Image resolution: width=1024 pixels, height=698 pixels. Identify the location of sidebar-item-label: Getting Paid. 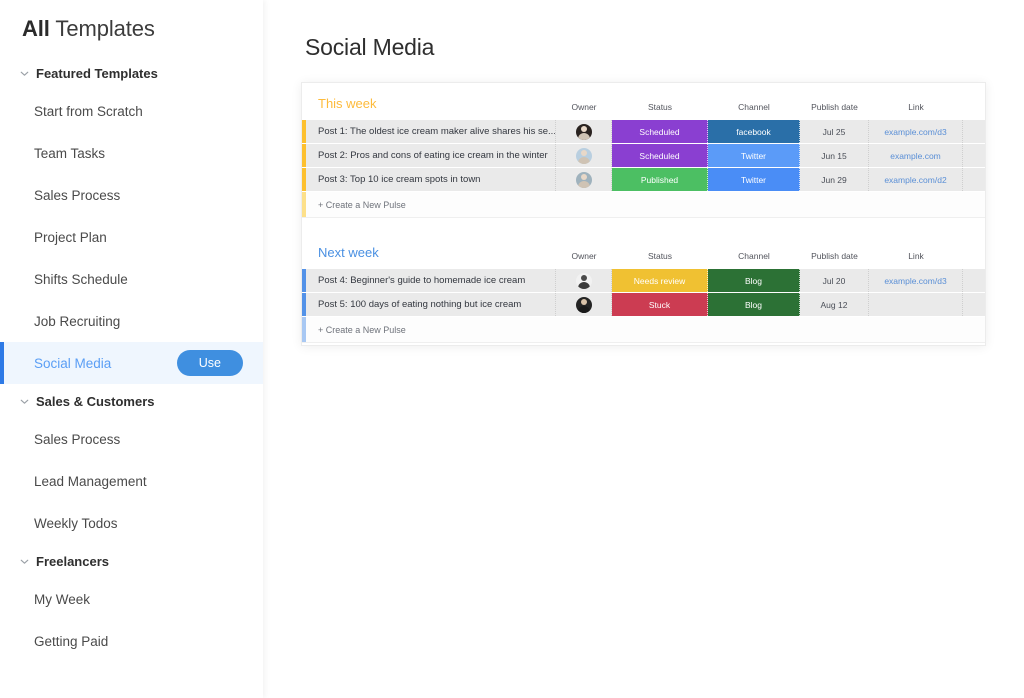
(71, 641).